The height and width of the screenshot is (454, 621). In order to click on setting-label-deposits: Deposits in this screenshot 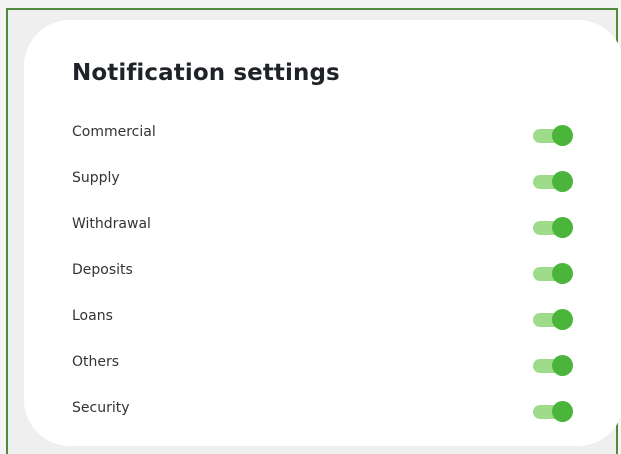, I will do `click(102, 270)`.